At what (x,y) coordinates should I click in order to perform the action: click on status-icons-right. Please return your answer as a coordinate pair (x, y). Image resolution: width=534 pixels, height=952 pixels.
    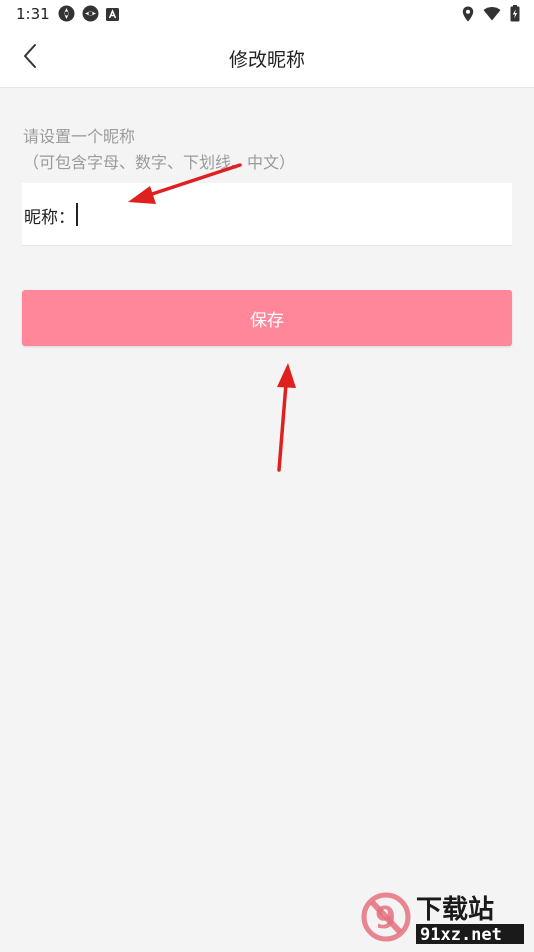
    Looking at the image, I should click on (491, 15).